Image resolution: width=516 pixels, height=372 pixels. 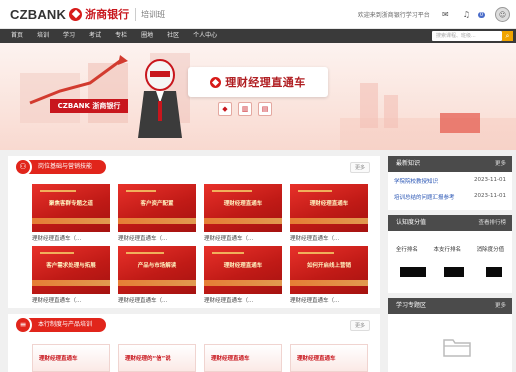 What do you see at coordinates (490, 196) in the screenshot?
I see `news-date: 2023-11-01` at bounding box center [490, 196].